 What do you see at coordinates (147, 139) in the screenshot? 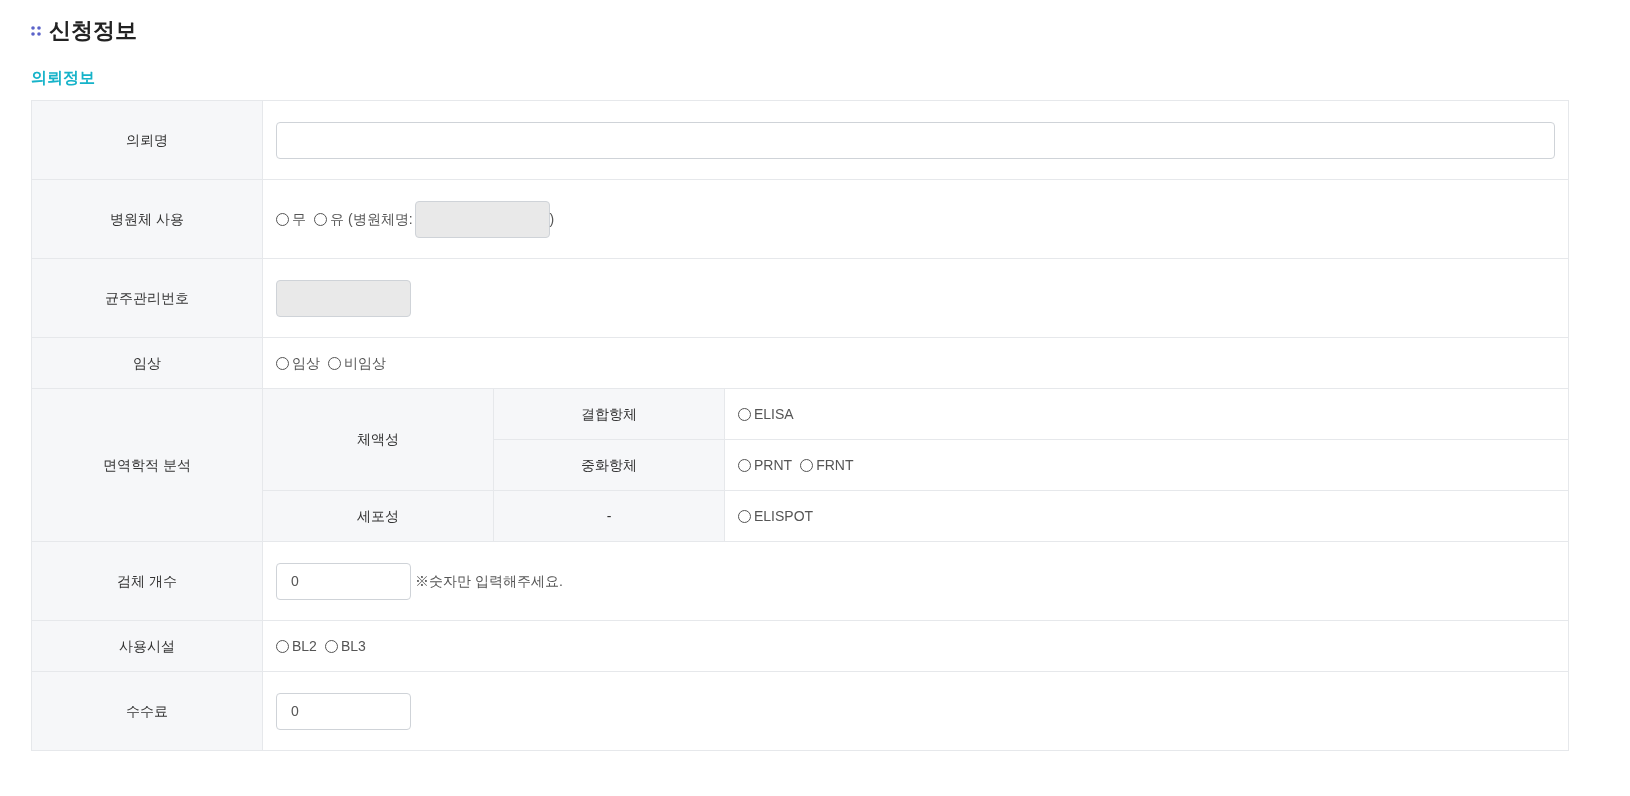
I see `field-label: 의뢰명` at bounding box center [147, 139].